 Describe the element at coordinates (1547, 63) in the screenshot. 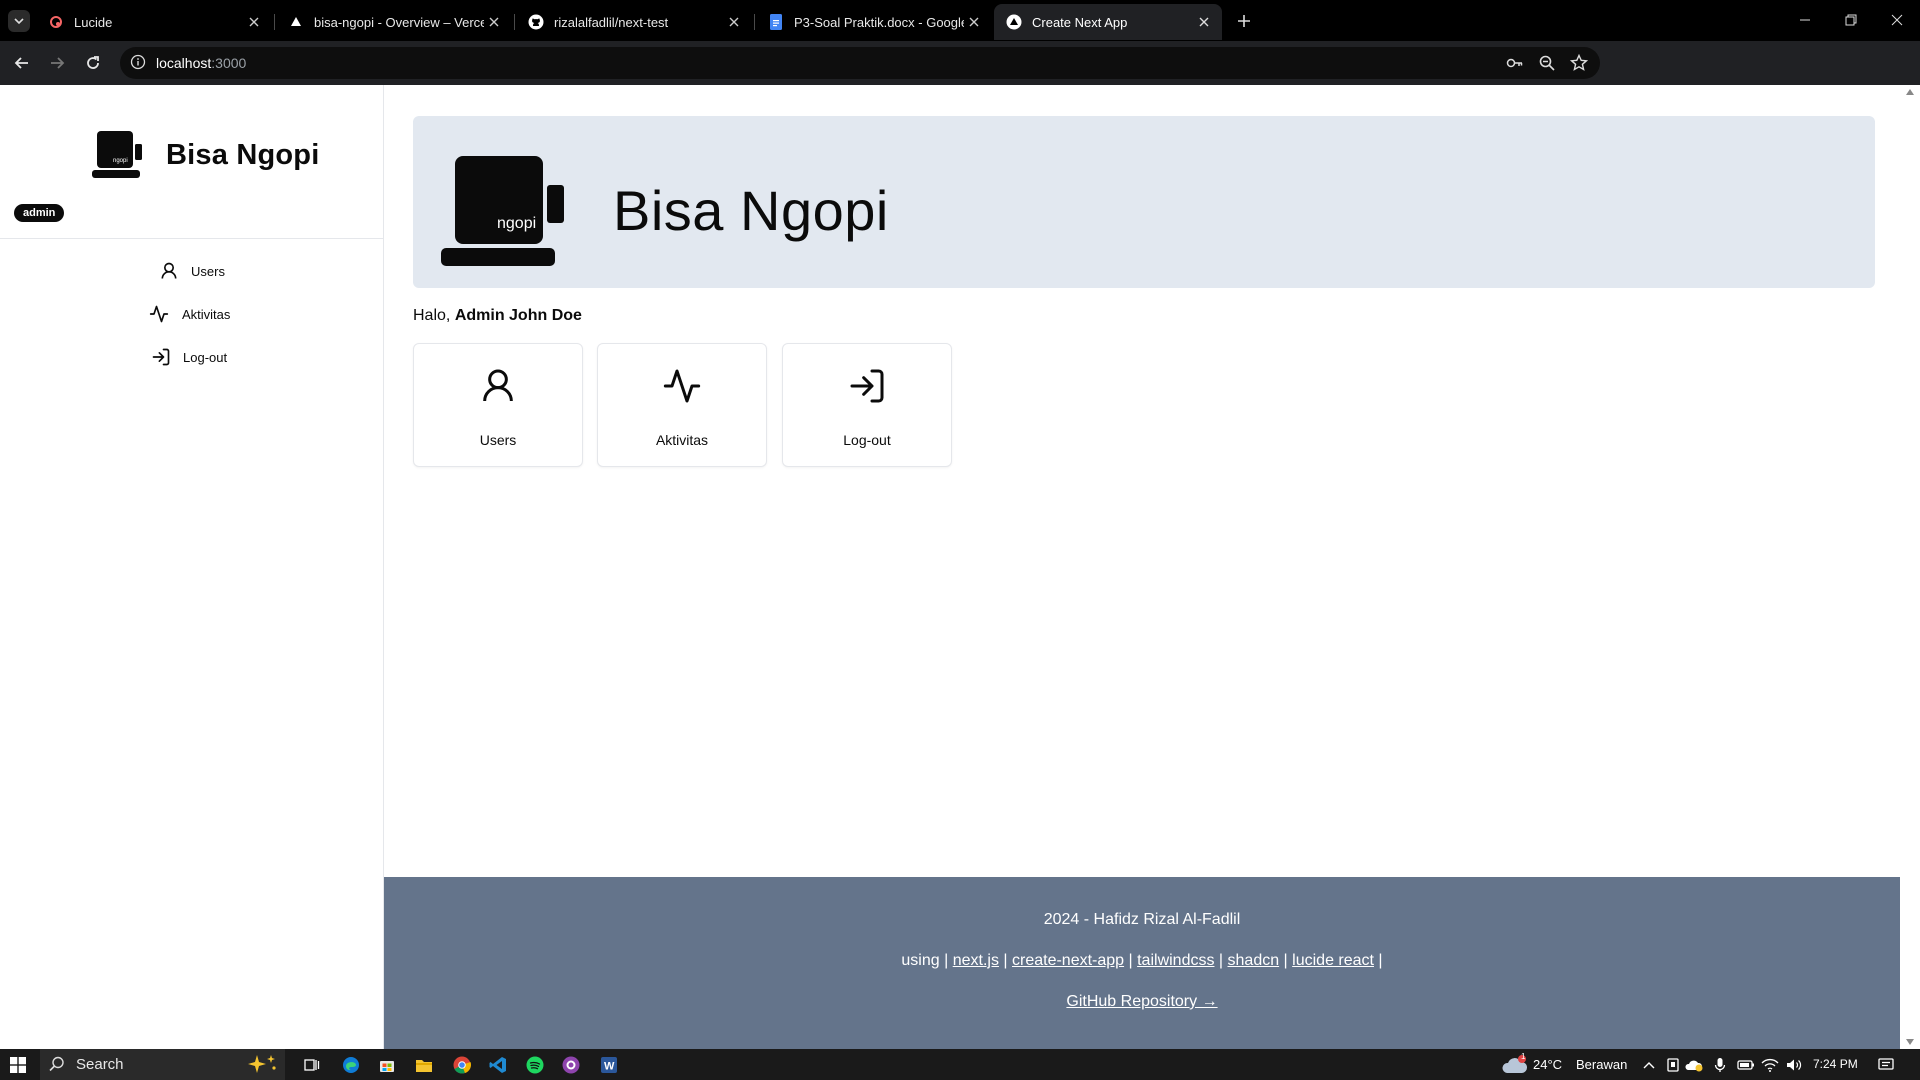

I see `zoom-icon` at that location.